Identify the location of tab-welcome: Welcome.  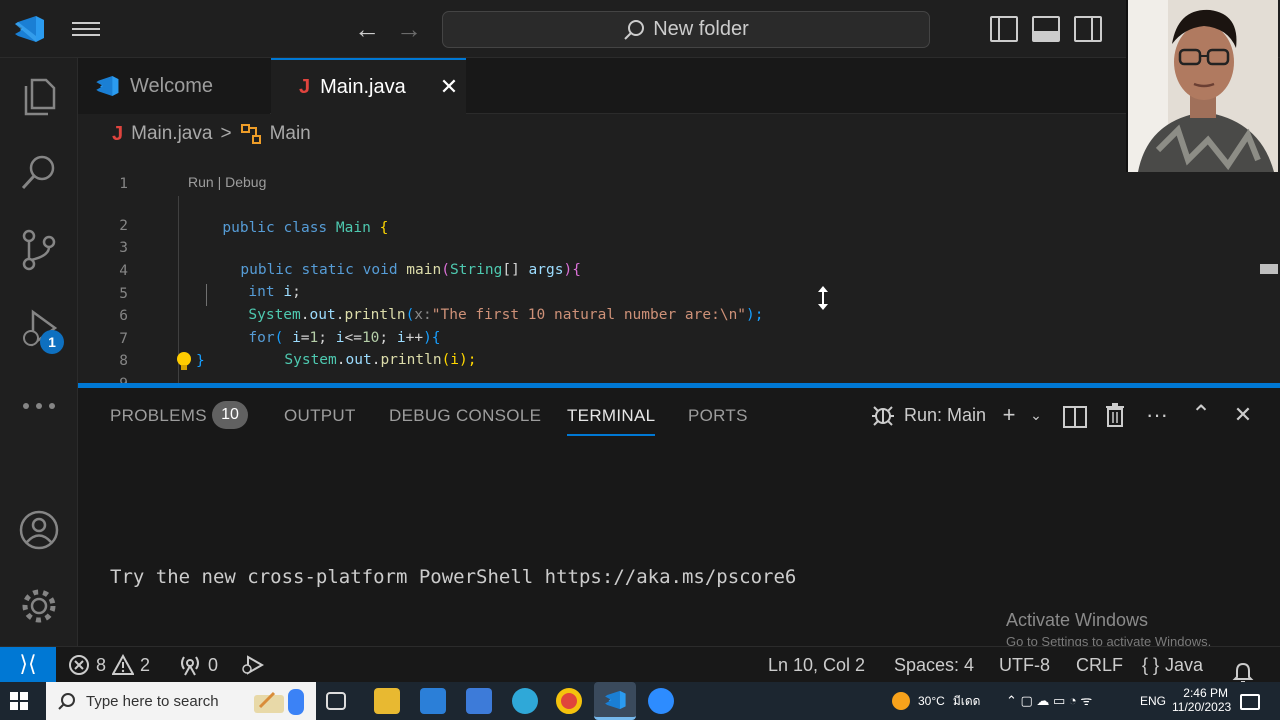
(174, 86).